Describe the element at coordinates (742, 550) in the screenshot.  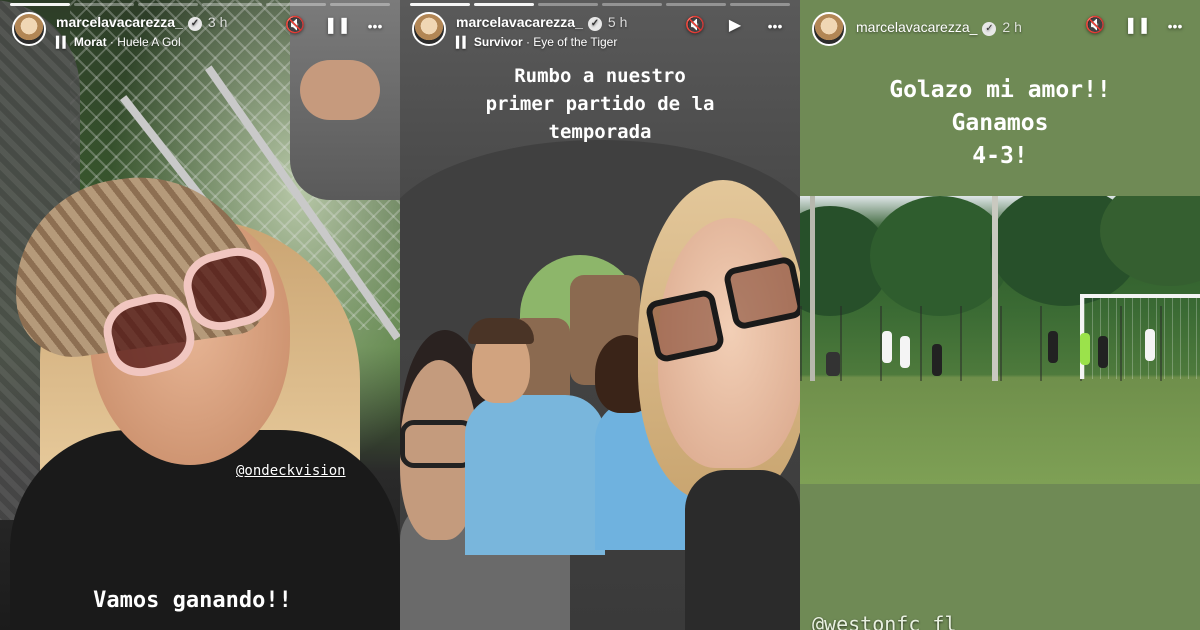
I see `woman-shirt` at that location.